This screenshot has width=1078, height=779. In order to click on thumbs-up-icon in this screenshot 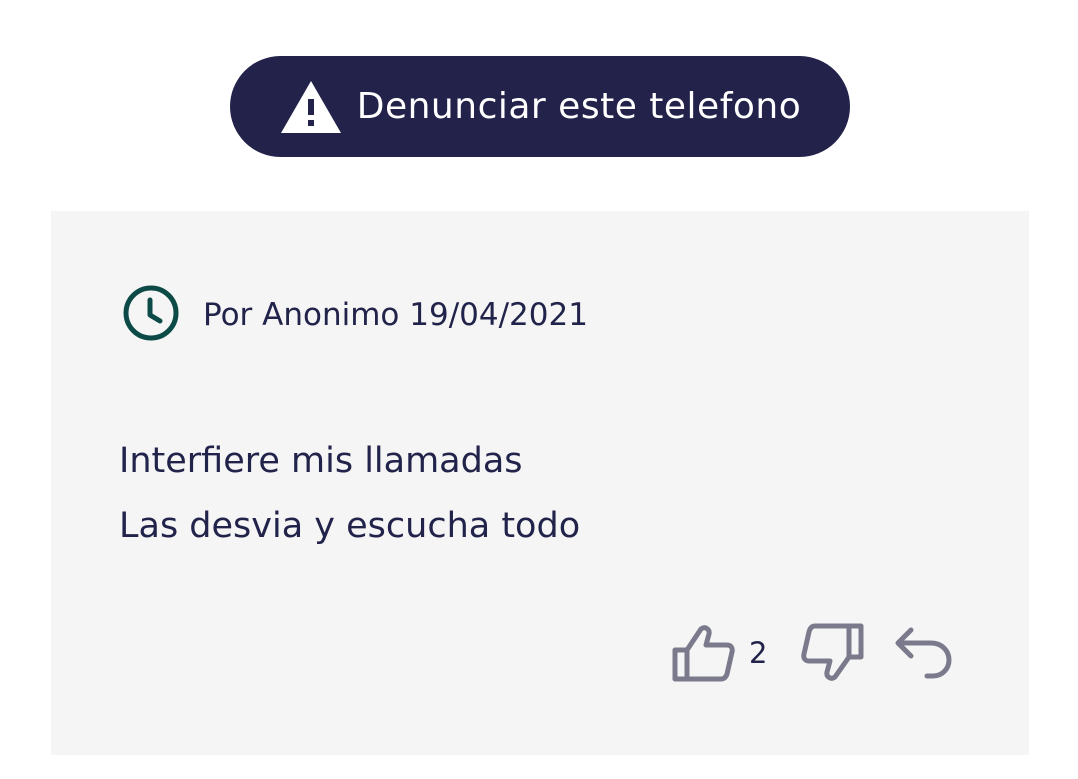, I will do `click(703, 653)`.